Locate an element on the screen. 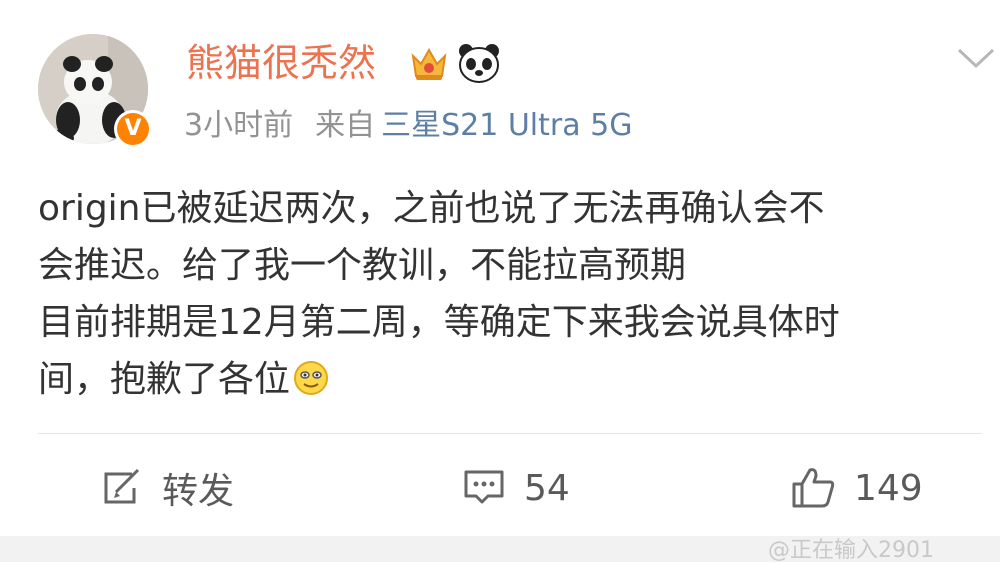  post-line: origin已被延迟两次，之前也说了无法再确认会不 is located at coordinates (431, 208).